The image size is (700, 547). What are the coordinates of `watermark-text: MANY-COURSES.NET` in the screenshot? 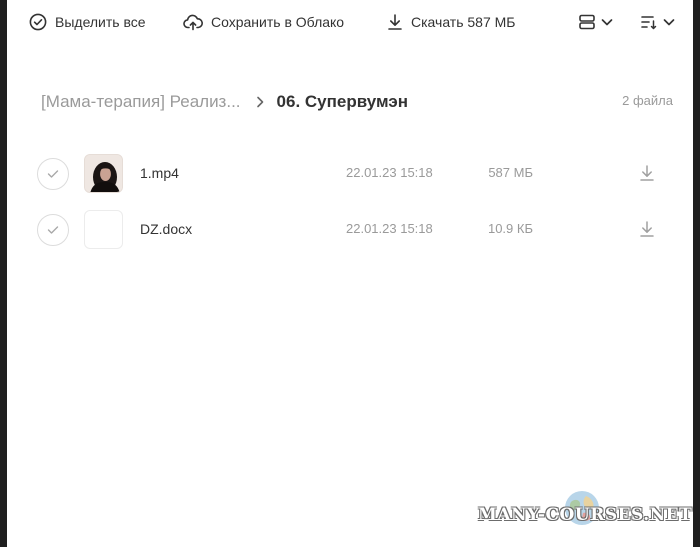 It's located at (585, 515).